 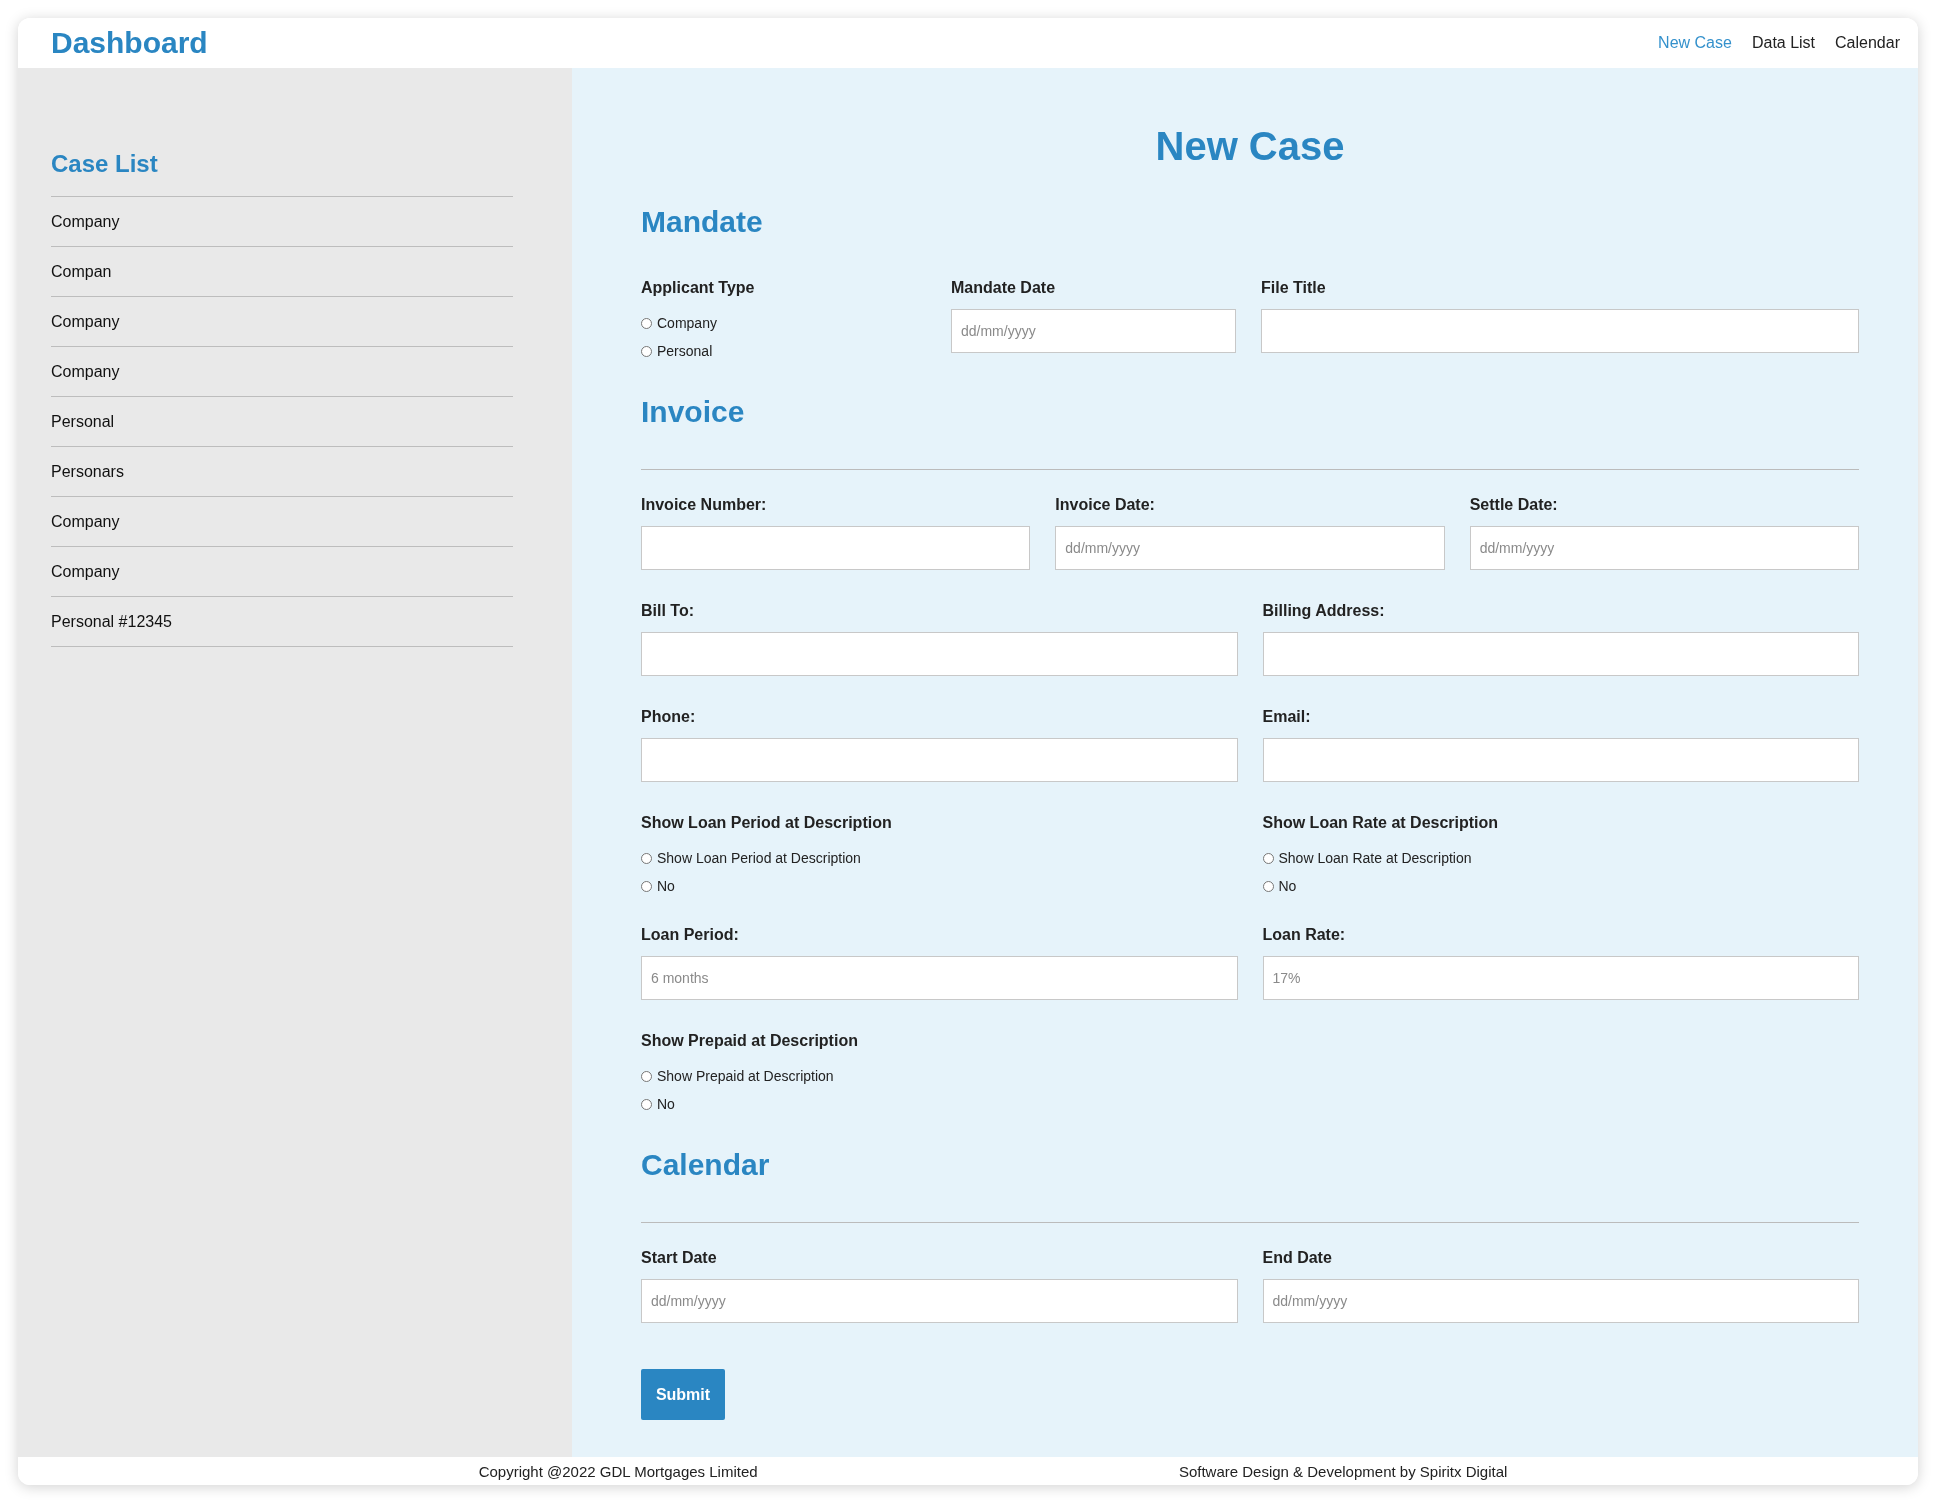 I want to click on case-list-title: Case List, so click(x=105, y=164).